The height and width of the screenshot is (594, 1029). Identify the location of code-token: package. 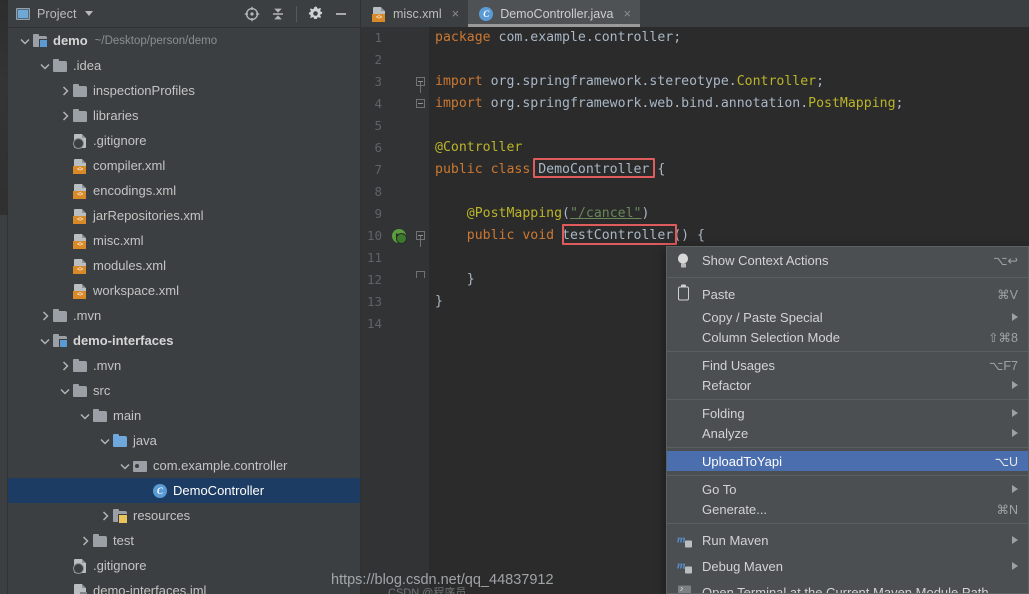
(467, 37).